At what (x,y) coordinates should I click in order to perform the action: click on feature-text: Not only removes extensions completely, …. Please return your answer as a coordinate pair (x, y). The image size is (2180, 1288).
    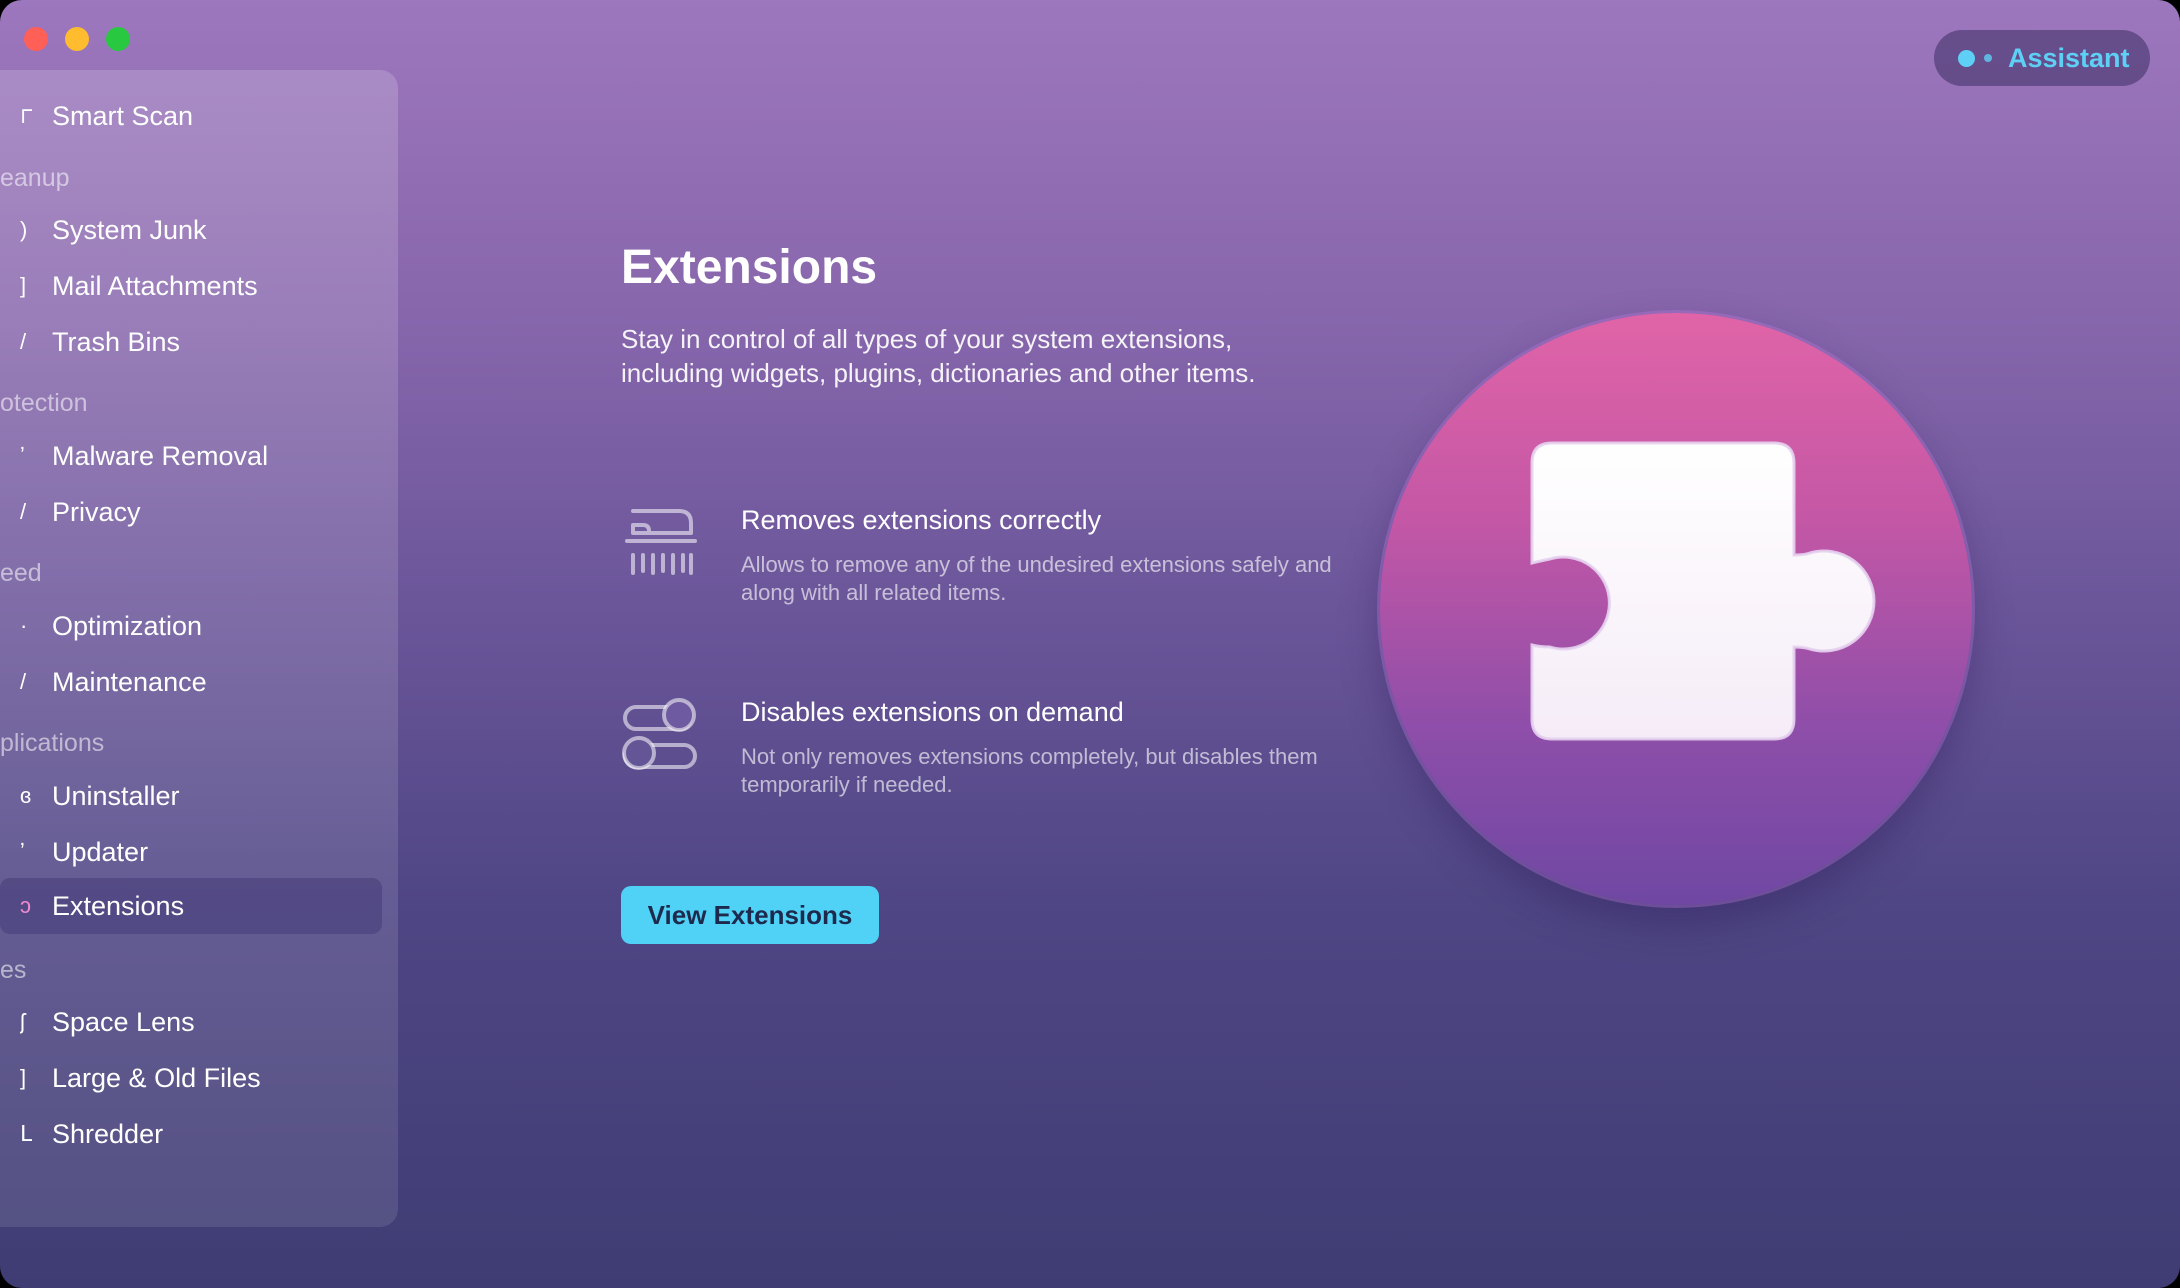
    Looking at the image, I should click on (1029, 770).